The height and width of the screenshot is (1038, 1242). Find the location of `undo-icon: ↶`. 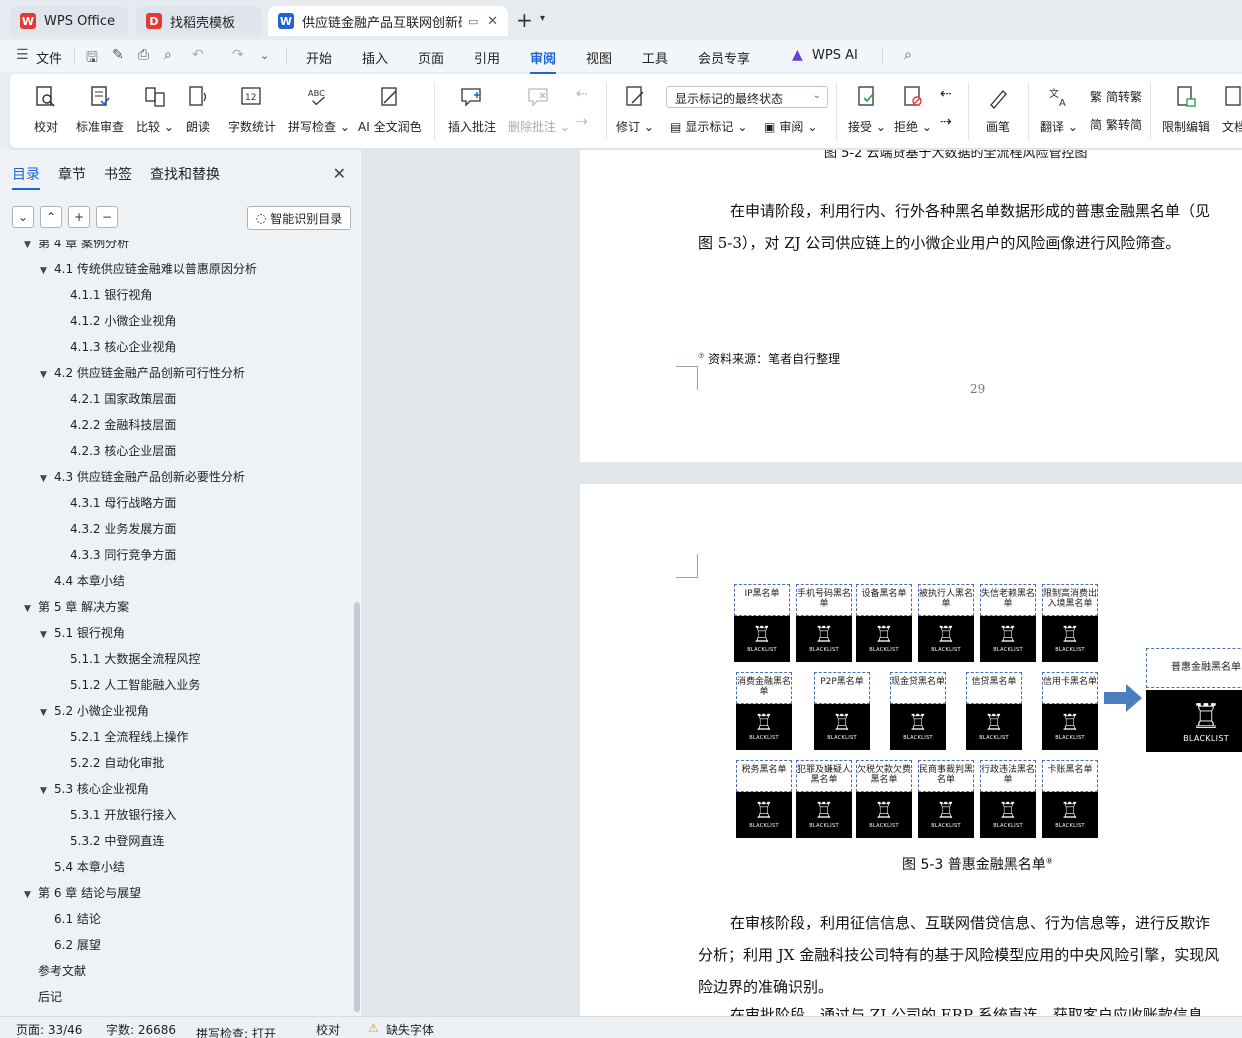

undo-icon: ↶ is located at coordinates (198, 55).